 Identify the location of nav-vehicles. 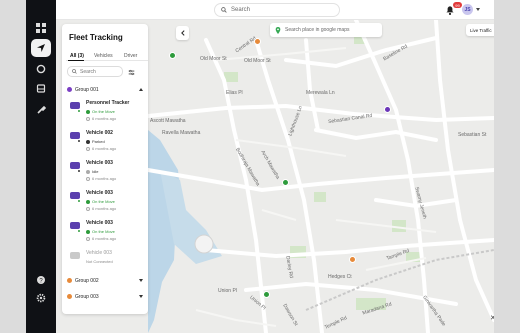
(41, 89).